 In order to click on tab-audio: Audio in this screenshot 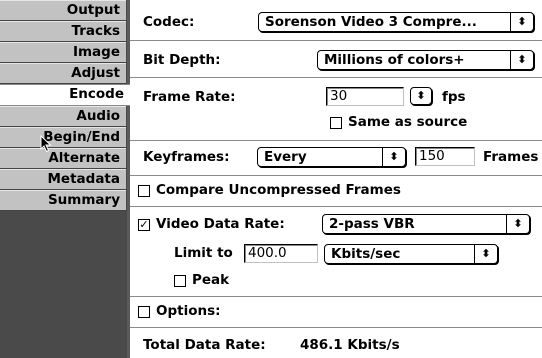, I will do `click(63, 116)`.